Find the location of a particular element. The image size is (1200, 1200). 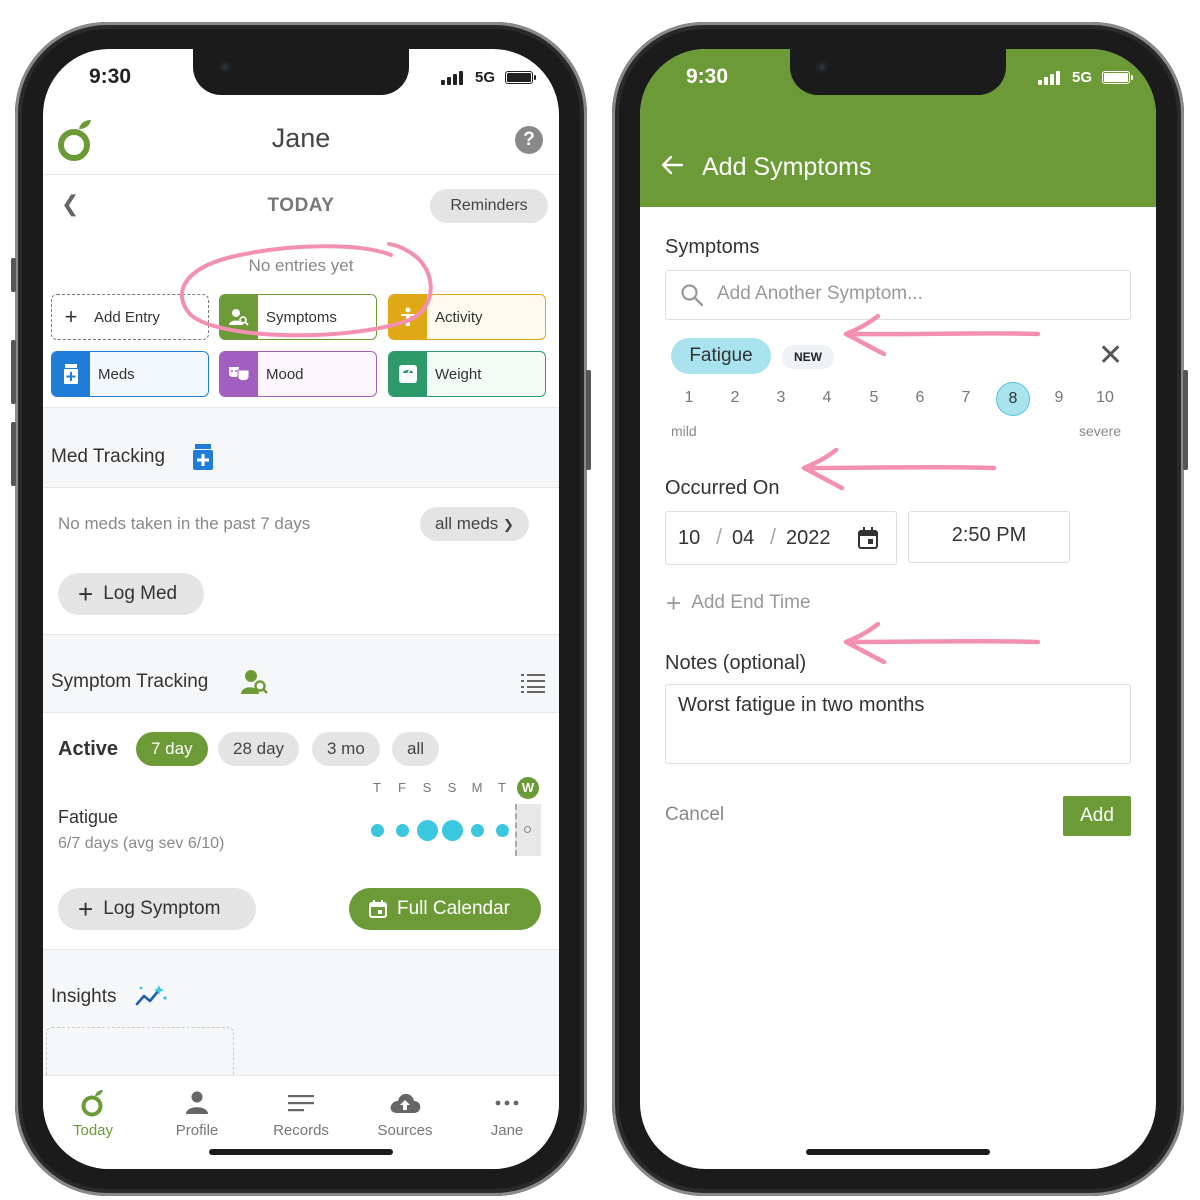

theater-masks-icon is located at coordinates (239, 374).